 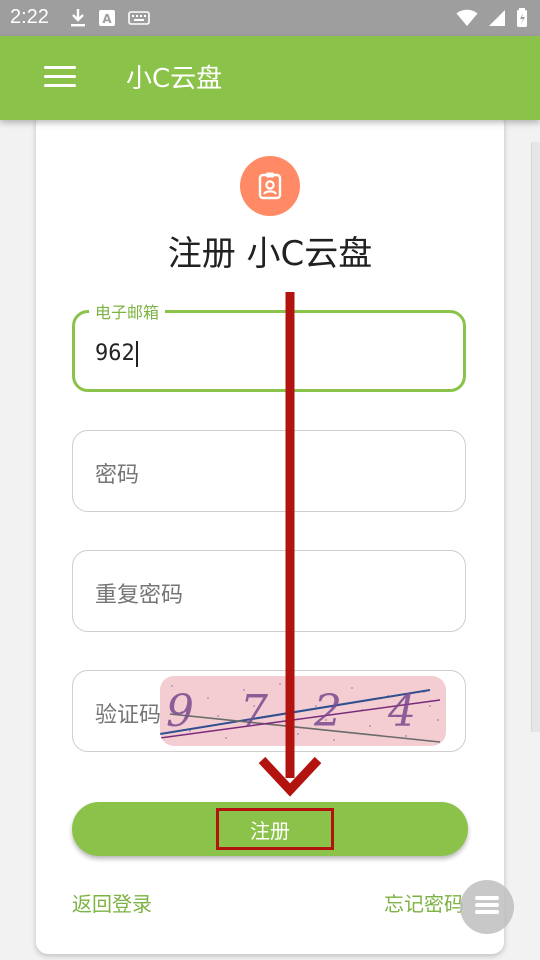 What do you see at coordinates (174, 79) in the screenshot?
I see `app-title: 小C云盘` at bounding box center [174, 79].